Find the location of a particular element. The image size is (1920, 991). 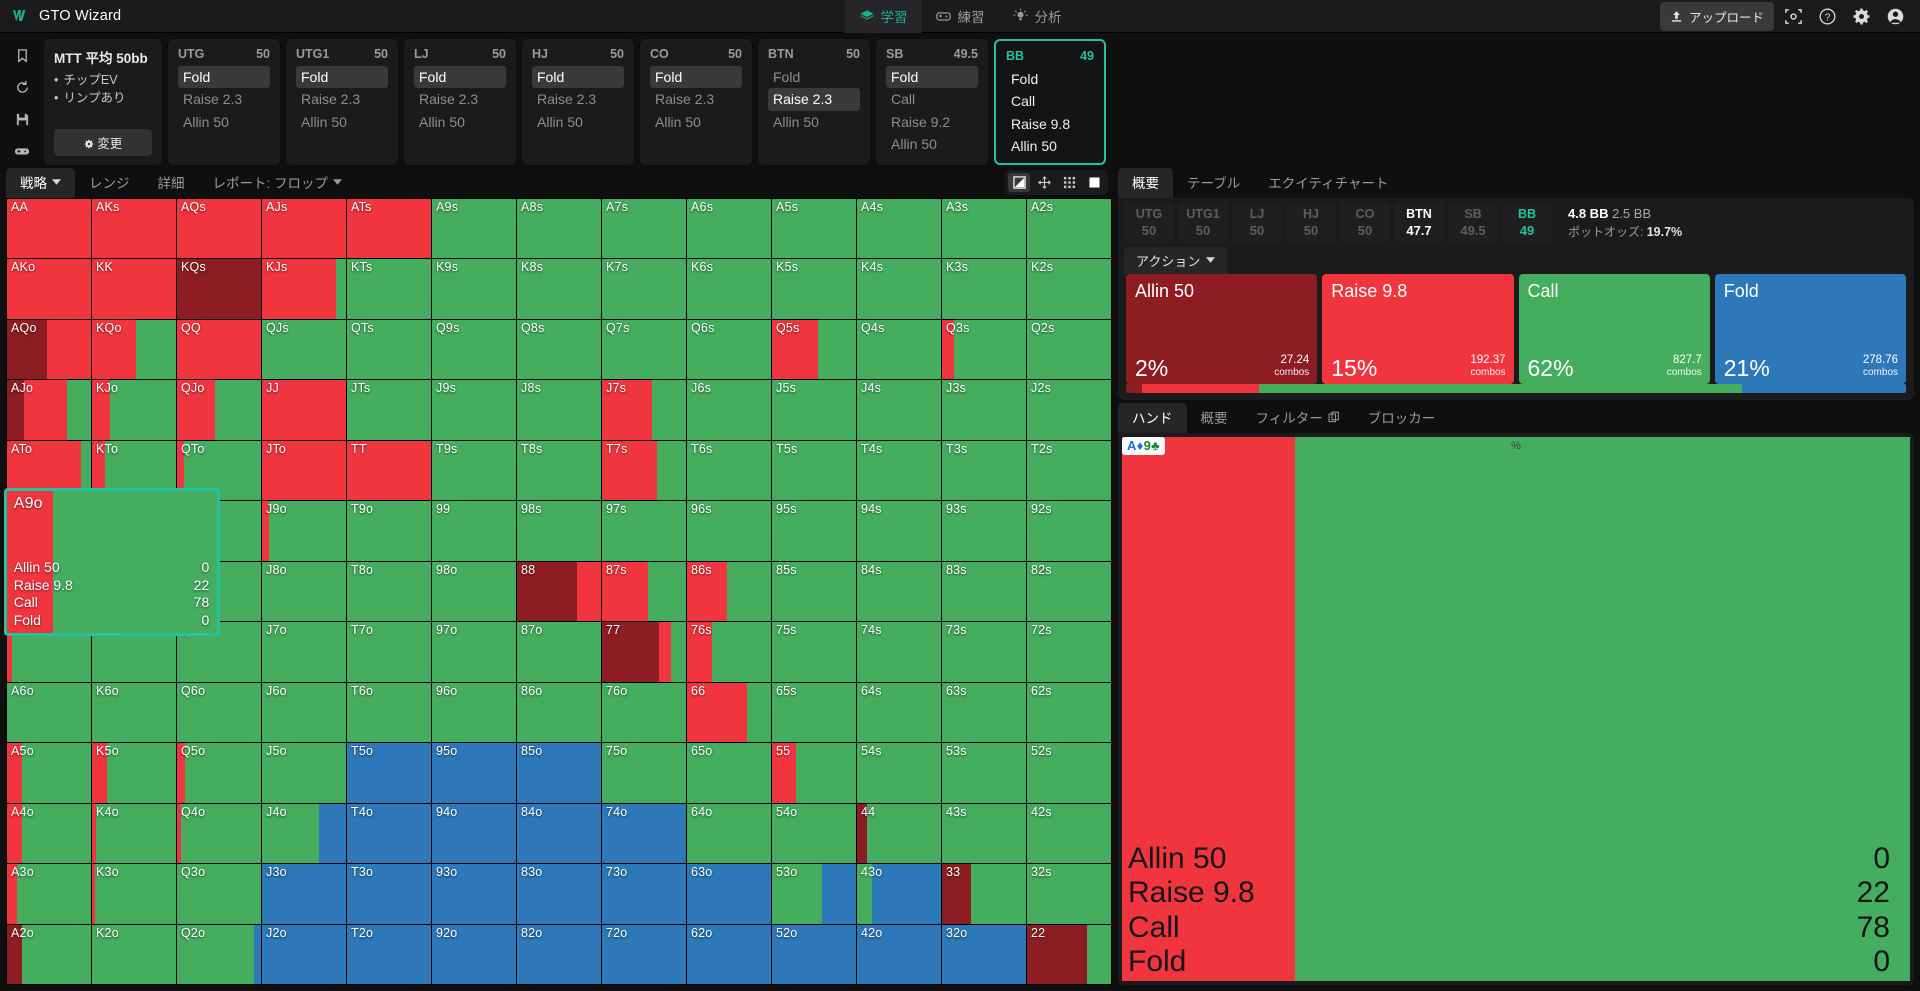

solid-icon is located at coordinates (1094, 182).